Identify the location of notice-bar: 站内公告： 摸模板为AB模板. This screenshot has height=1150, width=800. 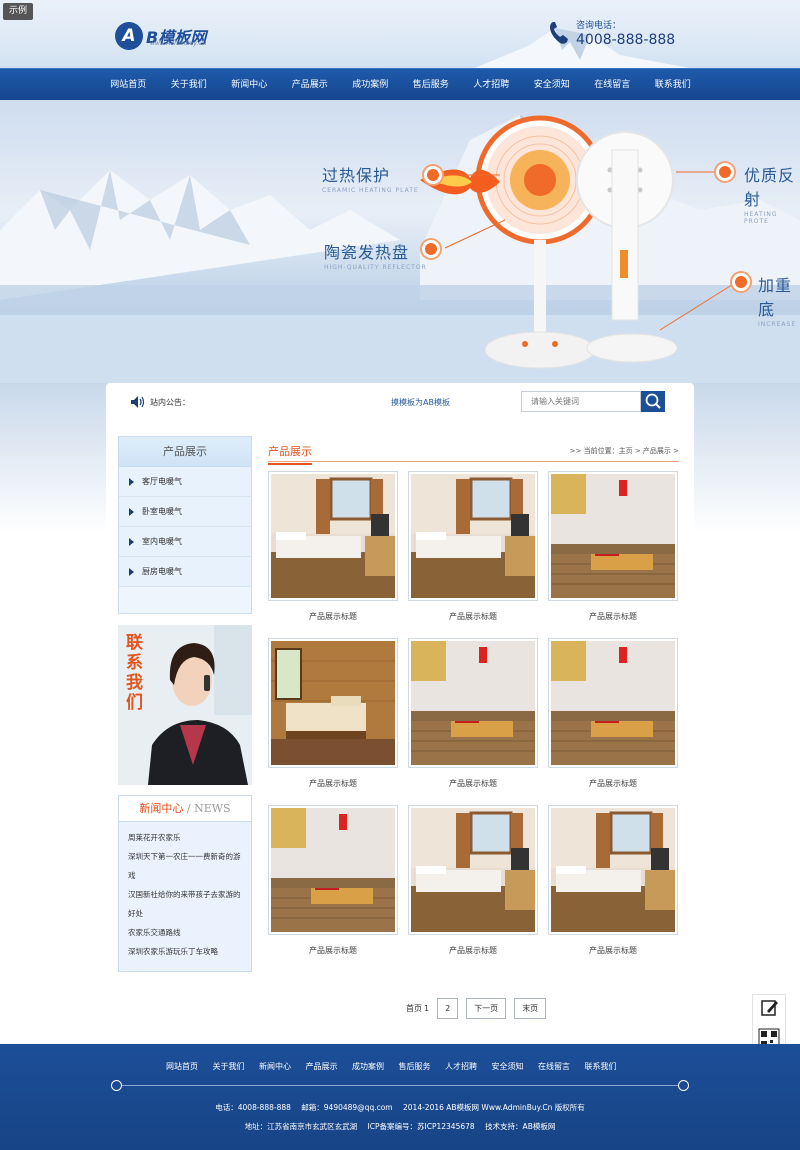
(400, 402).